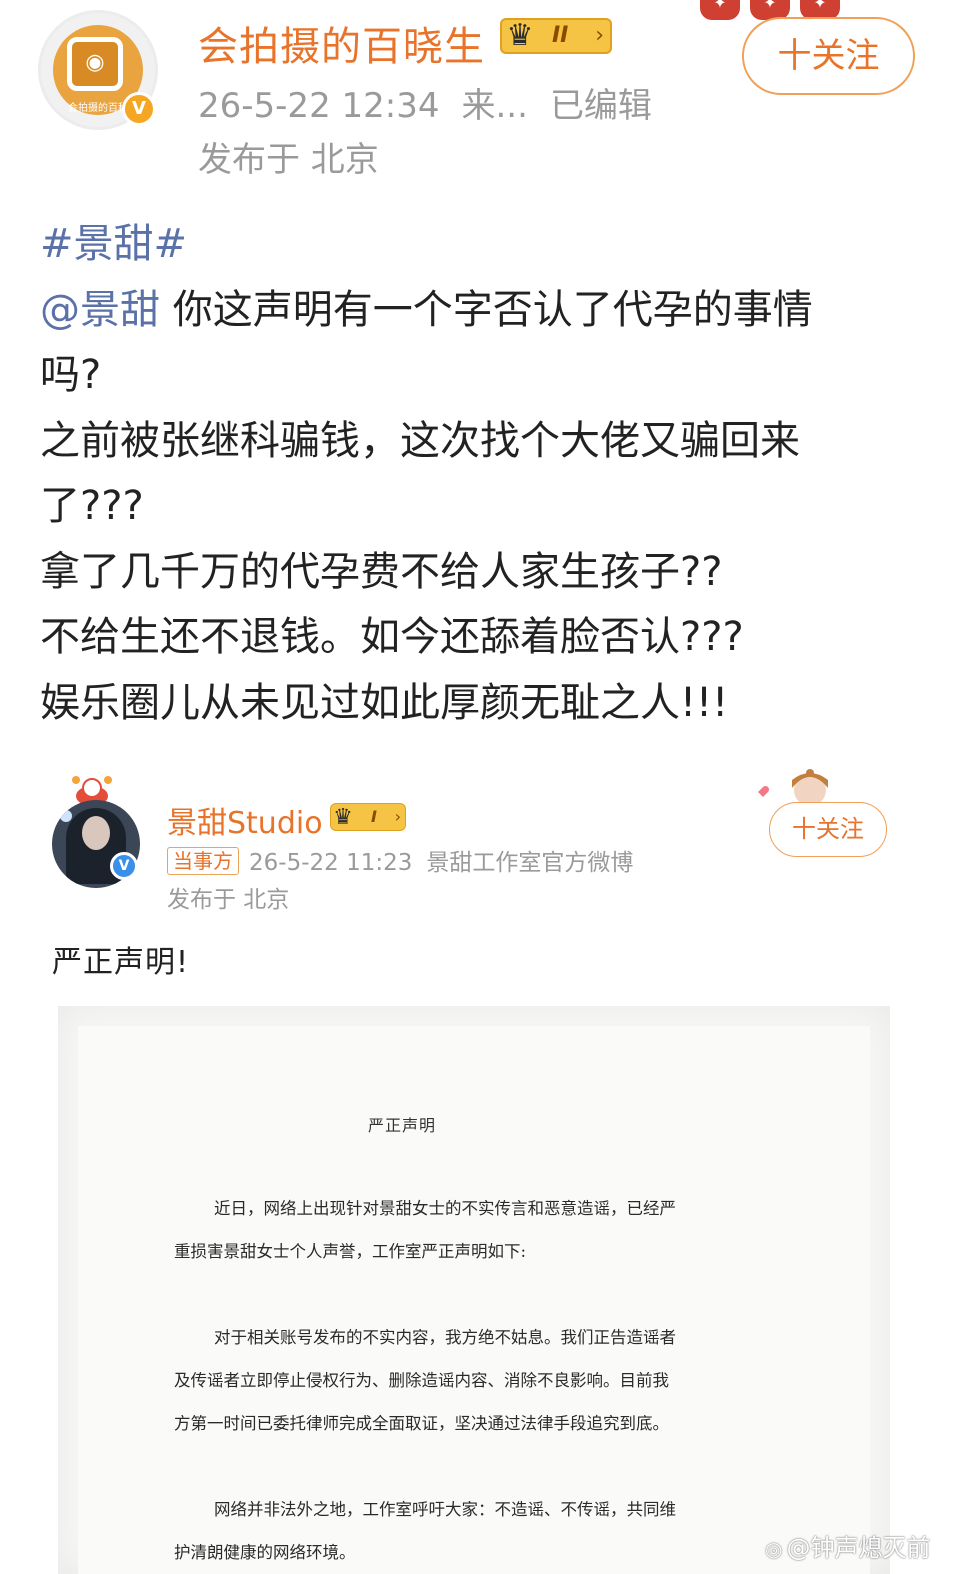 This screenshot has width=960, height=1574. I want to click on watermark-text: @钟声熄灭前, so click(858, 1548).